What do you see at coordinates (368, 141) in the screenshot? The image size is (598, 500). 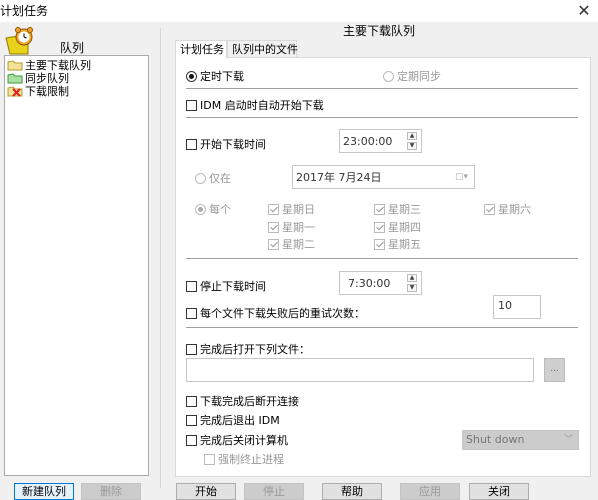 I see `start-time-value: 23:00:00` at bounding box center [368, 141].